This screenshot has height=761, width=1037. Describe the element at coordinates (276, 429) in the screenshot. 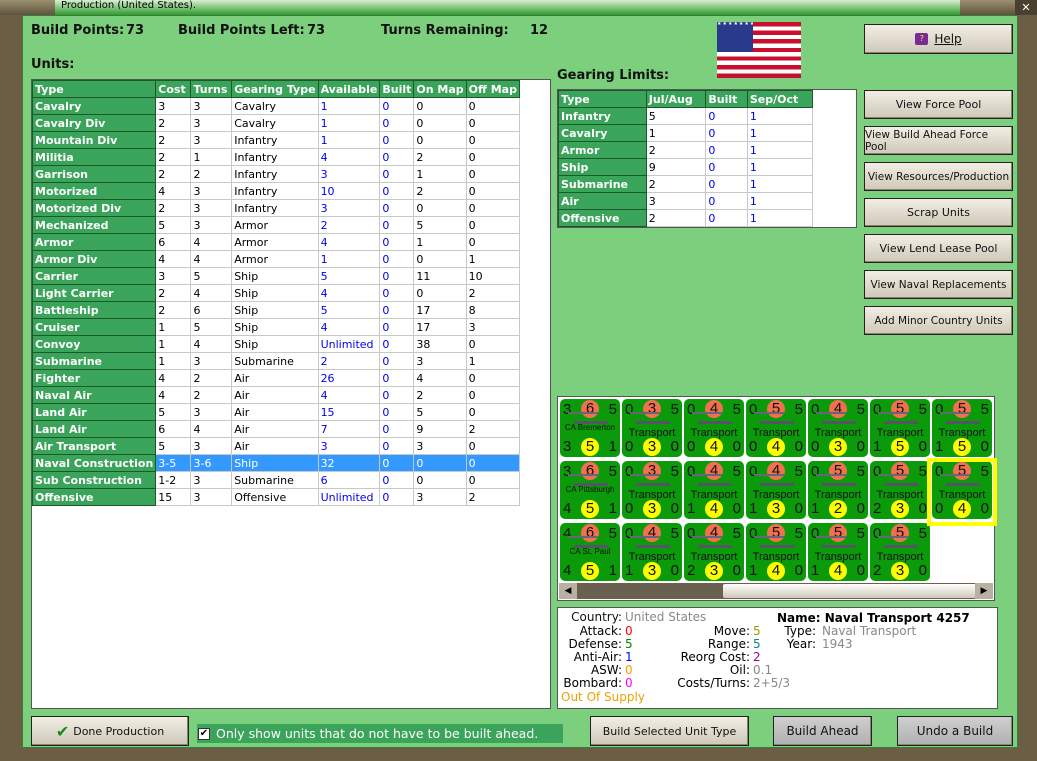

I see `unit-row: Land Air 6 4 Air 7 0 9 2` at that location.